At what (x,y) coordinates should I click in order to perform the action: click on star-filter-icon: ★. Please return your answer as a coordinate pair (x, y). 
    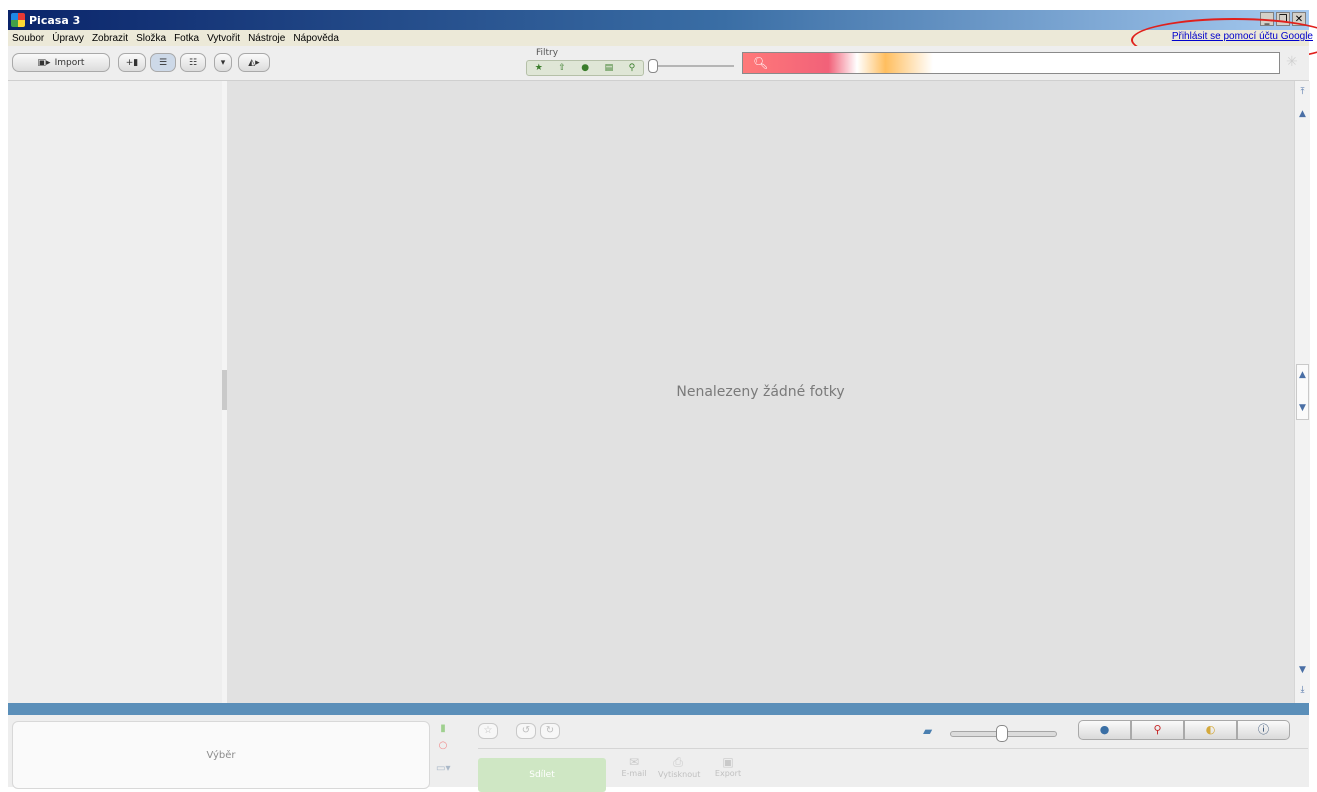
    Looking at the image, I should click on (539, 68).